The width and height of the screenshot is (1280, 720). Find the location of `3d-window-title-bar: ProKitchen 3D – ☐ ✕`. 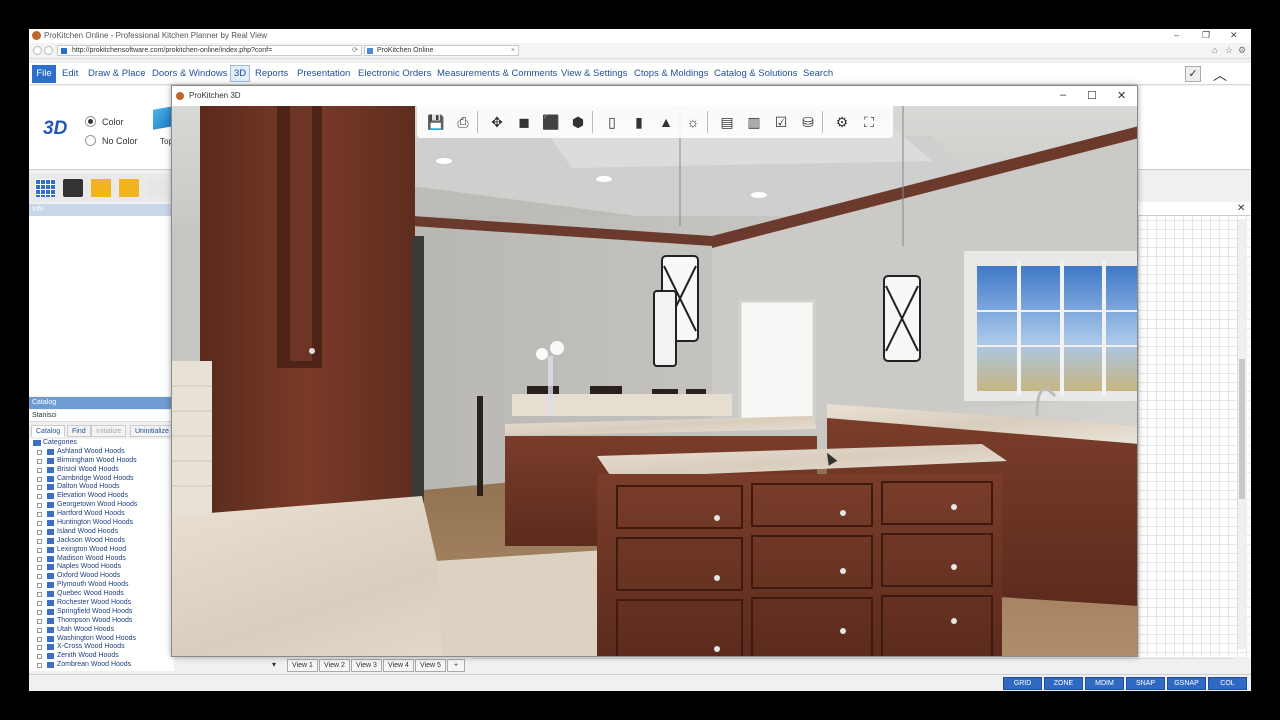

3d-window-title-bar: ProKitchen 3D – ☐ ✕ is located at coordinates (654, 96).